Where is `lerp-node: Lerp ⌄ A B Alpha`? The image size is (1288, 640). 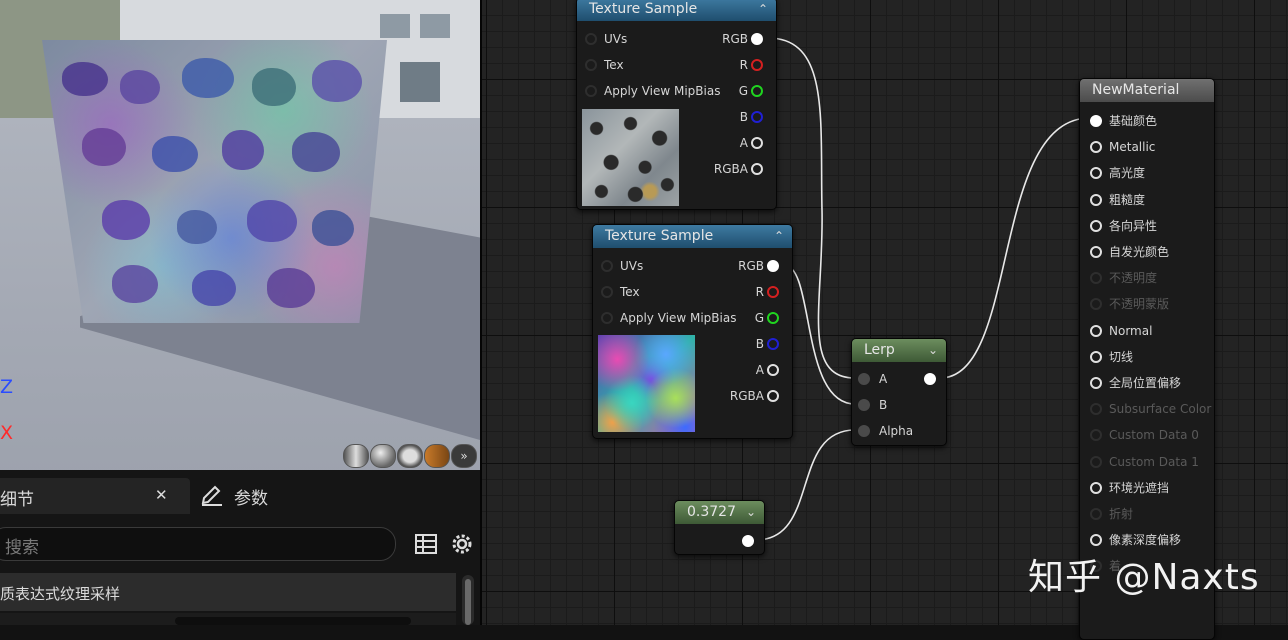 lerp-node: Lerp ⌄ A B Alpha is located at coordinates (899, 392).